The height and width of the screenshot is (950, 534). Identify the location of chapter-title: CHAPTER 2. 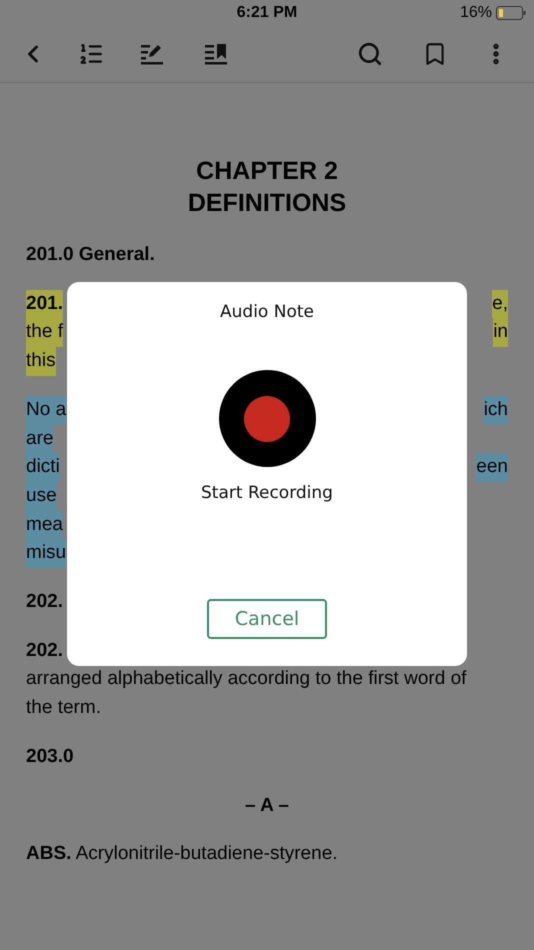
(267, 171).